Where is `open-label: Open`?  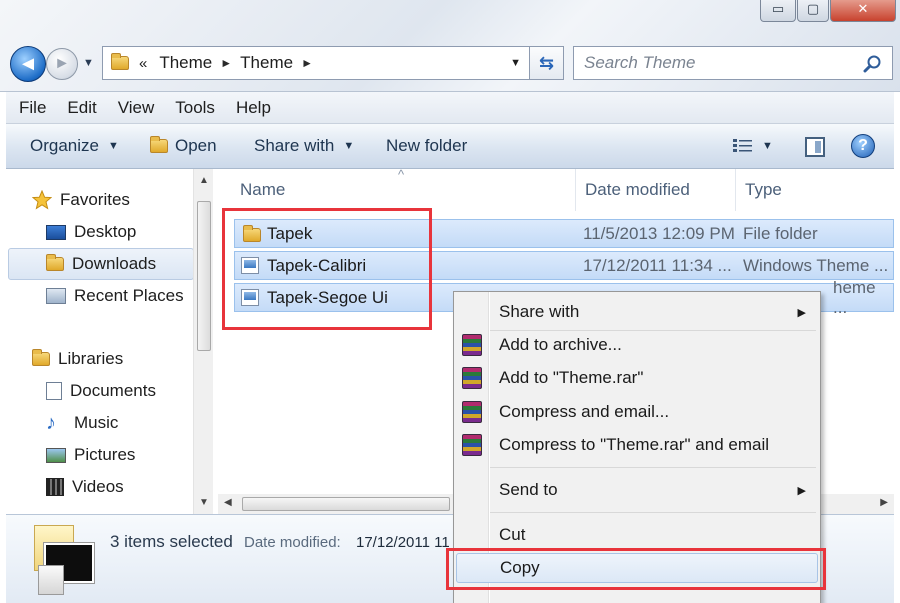 open-label: Open is located at coordinates (196, 145).